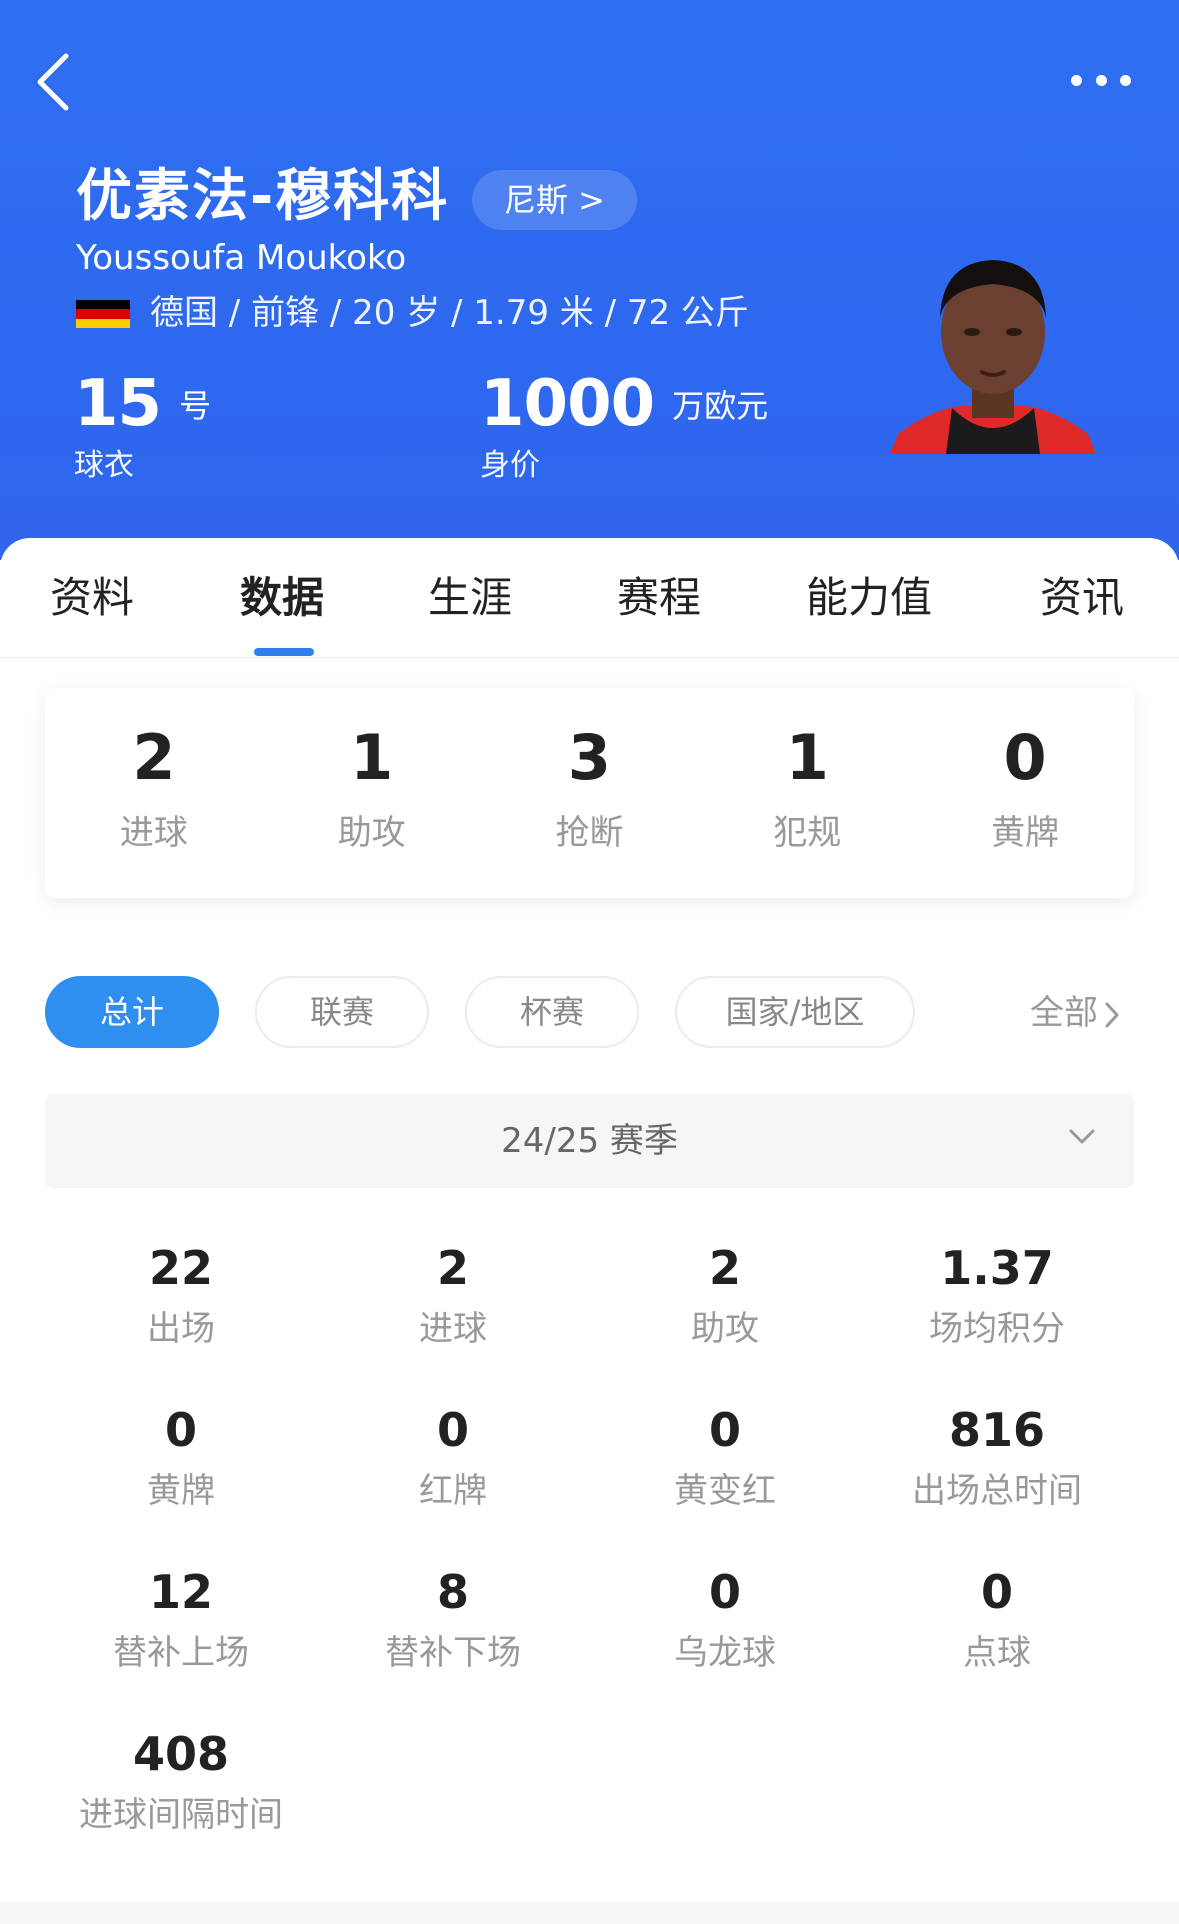 The width and height of the screenshot is (1179, 1924). Describe the element at coordinates (241, 258) in the screenshot. I see `player-name-en: Youssoufa Moukoko` at that location.